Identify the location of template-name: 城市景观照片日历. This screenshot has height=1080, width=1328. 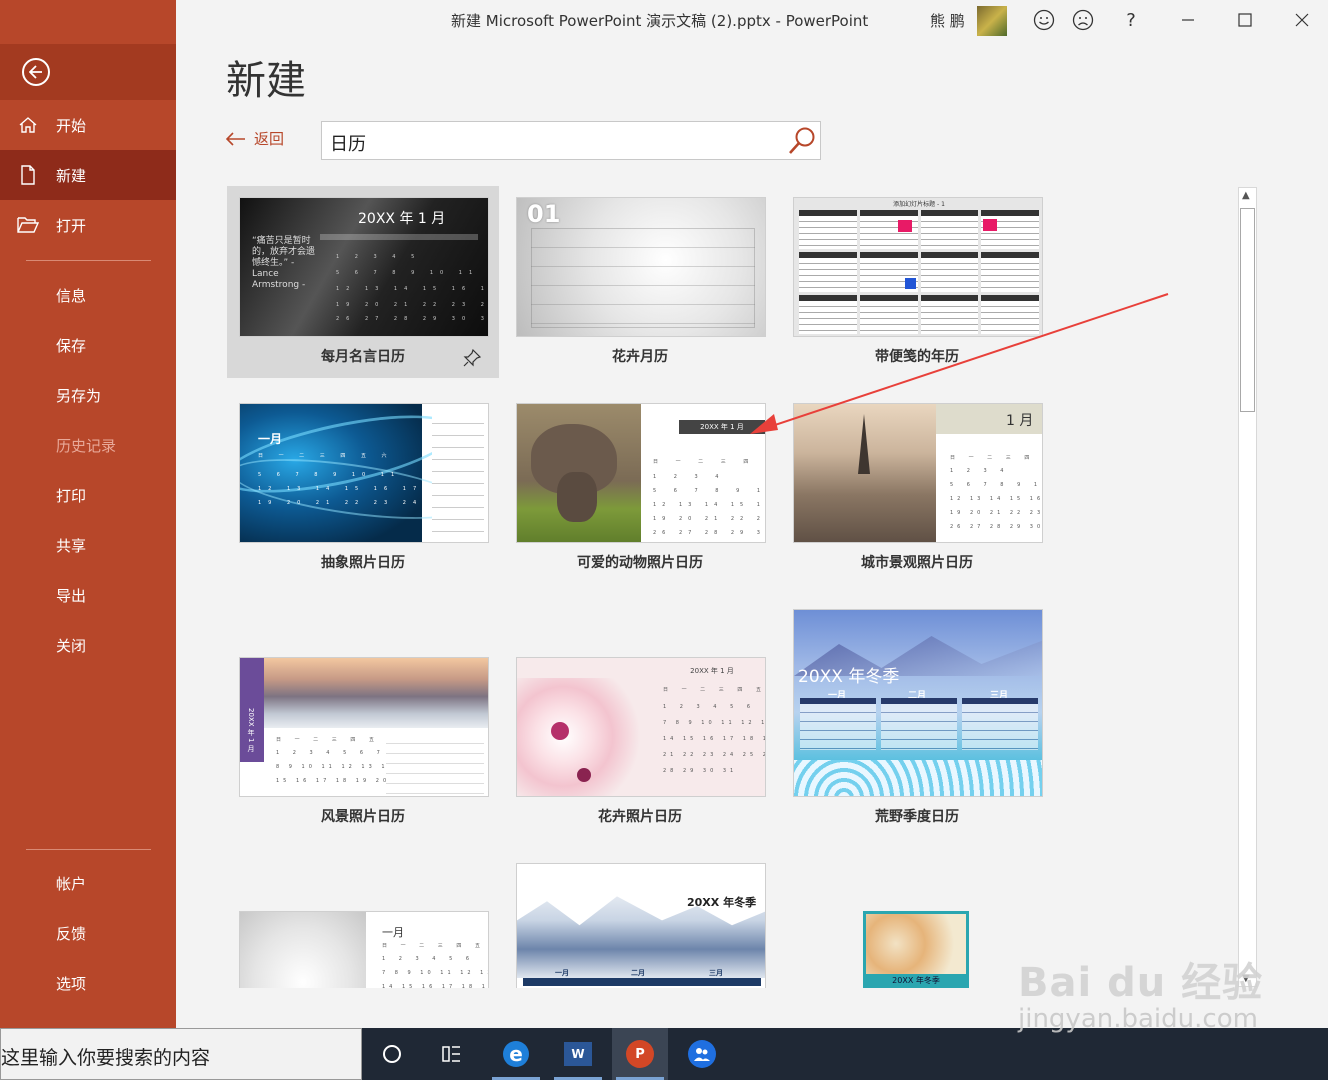
(917, 563).